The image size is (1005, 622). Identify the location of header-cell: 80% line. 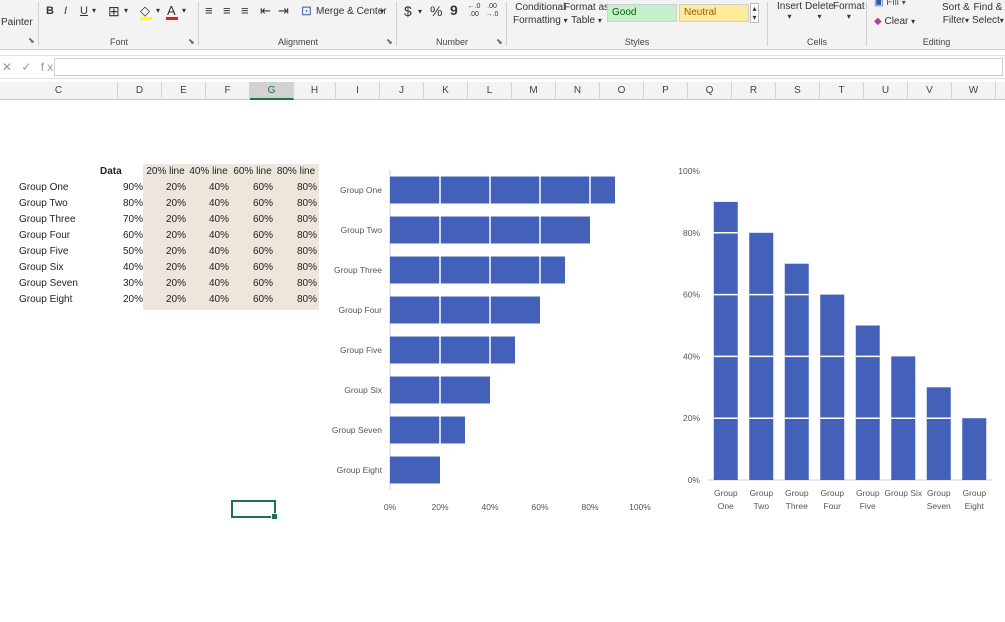
(296, 172).